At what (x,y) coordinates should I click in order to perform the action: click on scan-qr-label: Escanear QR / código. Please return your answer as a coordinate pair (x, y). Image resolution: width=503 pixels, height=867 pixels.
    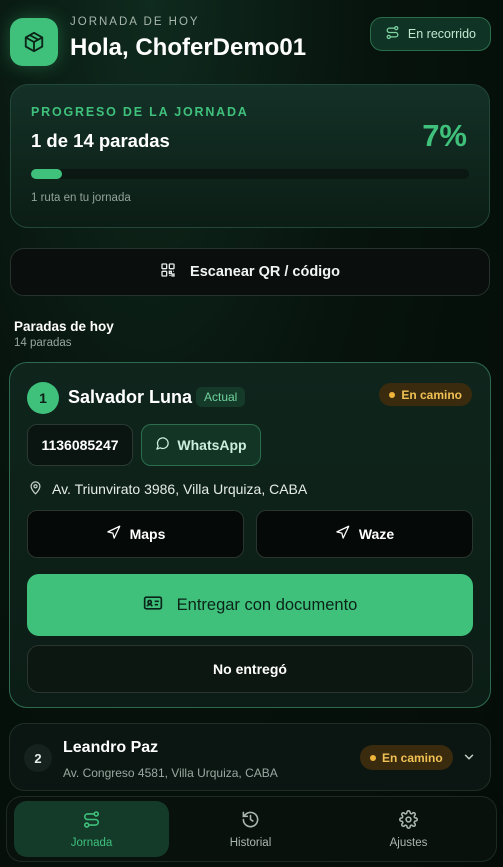
    Looking at the image, I should click on (265, 272).